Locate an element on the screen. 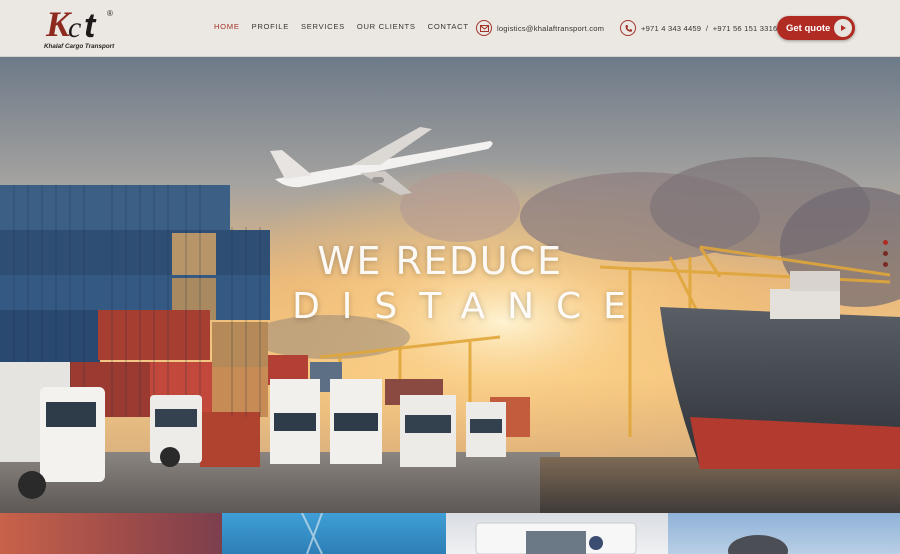 Image resolution: width=900 pixels, height=554 pixels. company-logo: K c t ® Khalaf Cargo Transport is located at coordinates (84, 29).